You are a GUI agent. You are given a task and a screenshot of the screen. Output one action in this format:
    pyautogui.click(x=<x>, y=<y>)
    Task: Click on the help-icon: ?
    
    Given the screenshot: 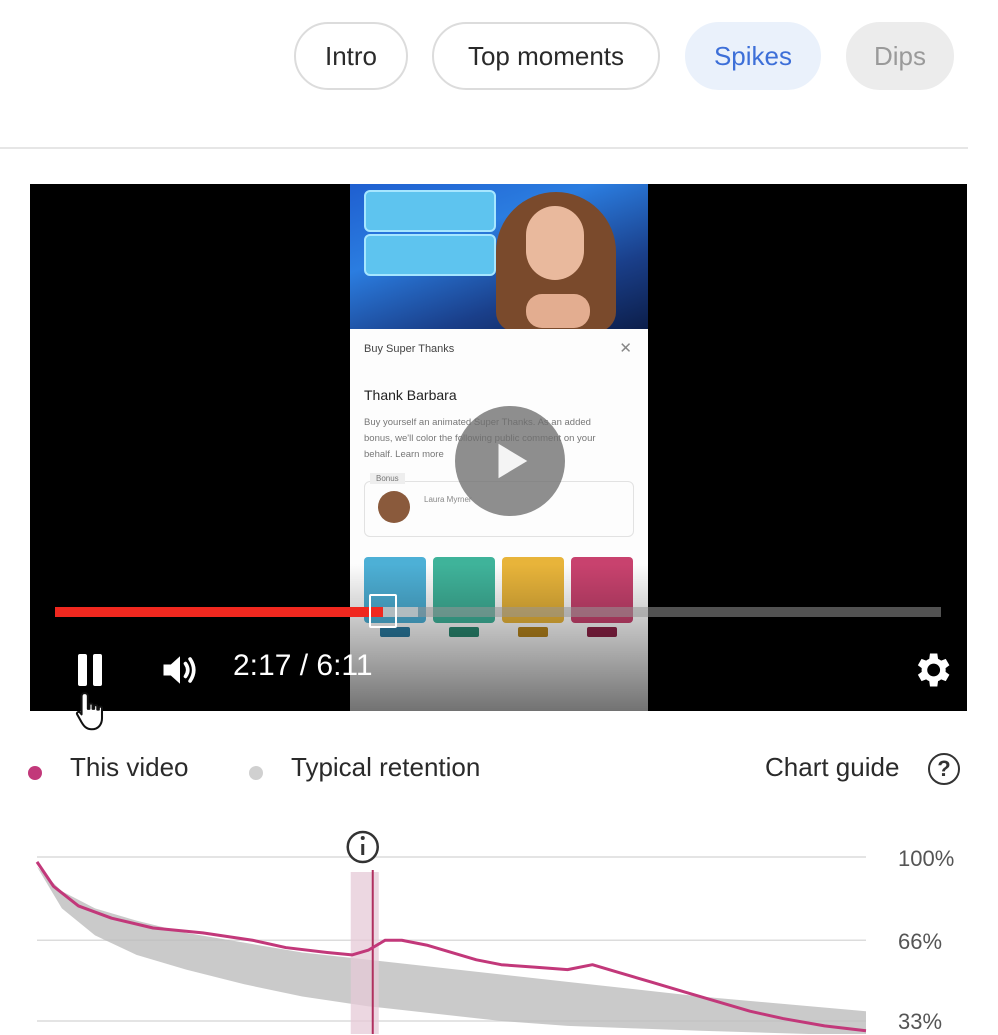 What is the action you would take?
    pyautogui.click(x=944, y=769)
    